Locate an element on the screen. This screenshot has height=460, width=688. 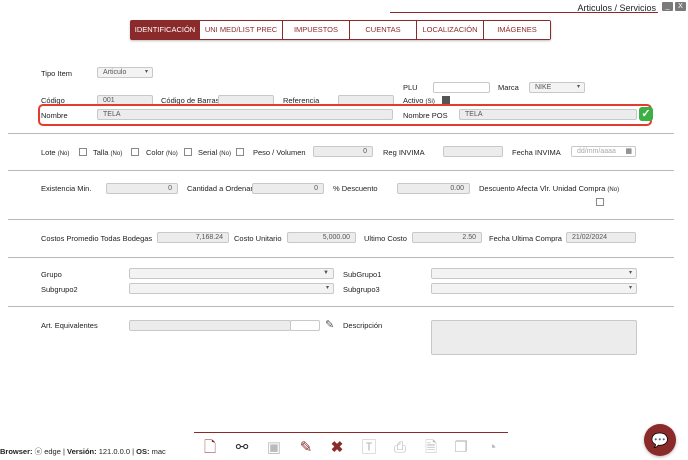
color-checkbox is located at coordinates (188, 152).